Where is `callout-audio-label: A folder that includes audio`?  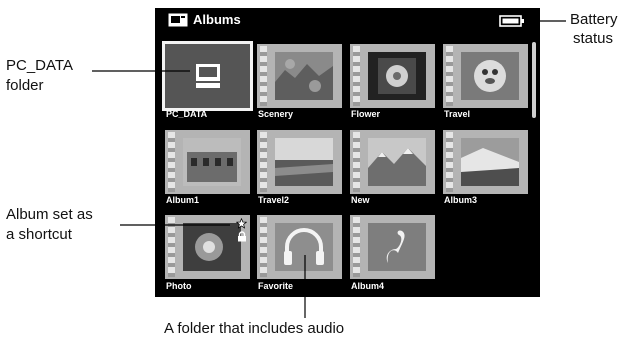 callout-audio-label: A folder that includes audio is located at coordinates (254, 328).